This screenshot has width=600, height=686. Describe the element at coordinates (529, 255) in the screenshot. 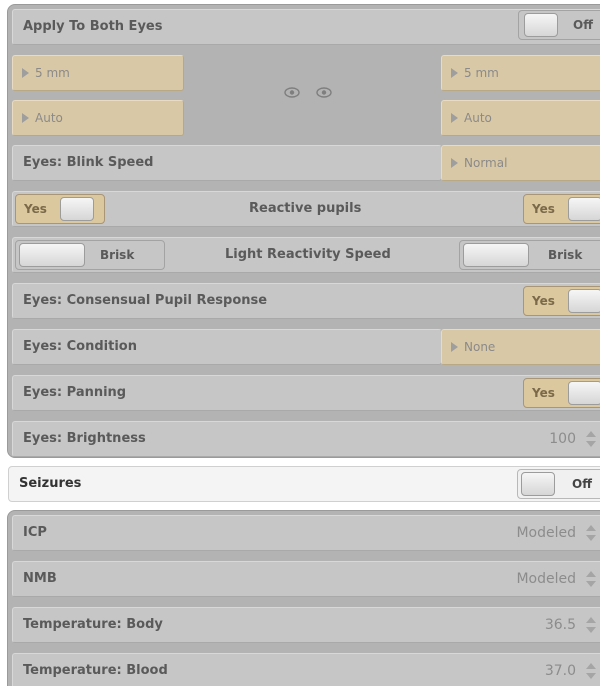

I see `right-reactivity-speed-toggle: Brisk` at that location.